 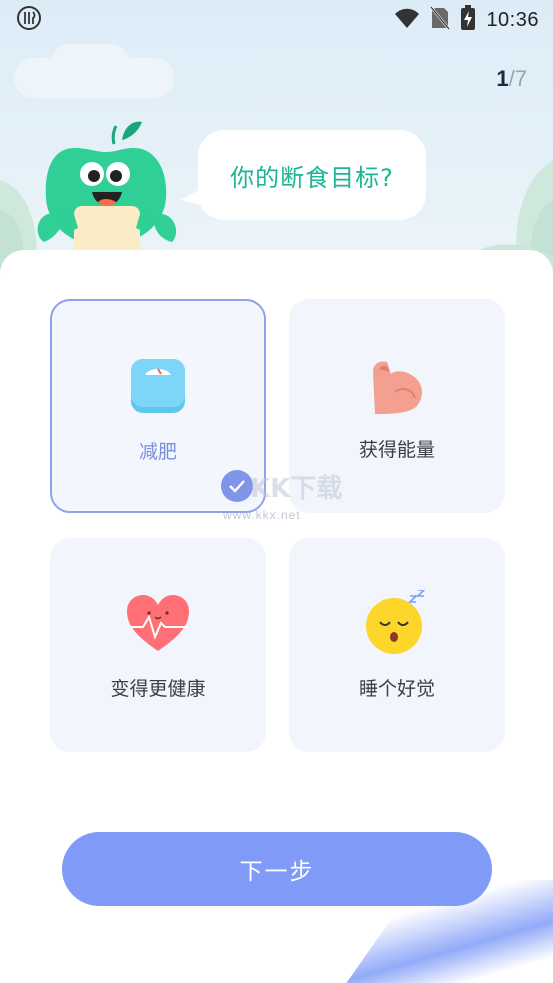 What do you see at coordinates (90, 64) in the screenshot?
I see `cloud-decoration` at bounding box center [90, 64].